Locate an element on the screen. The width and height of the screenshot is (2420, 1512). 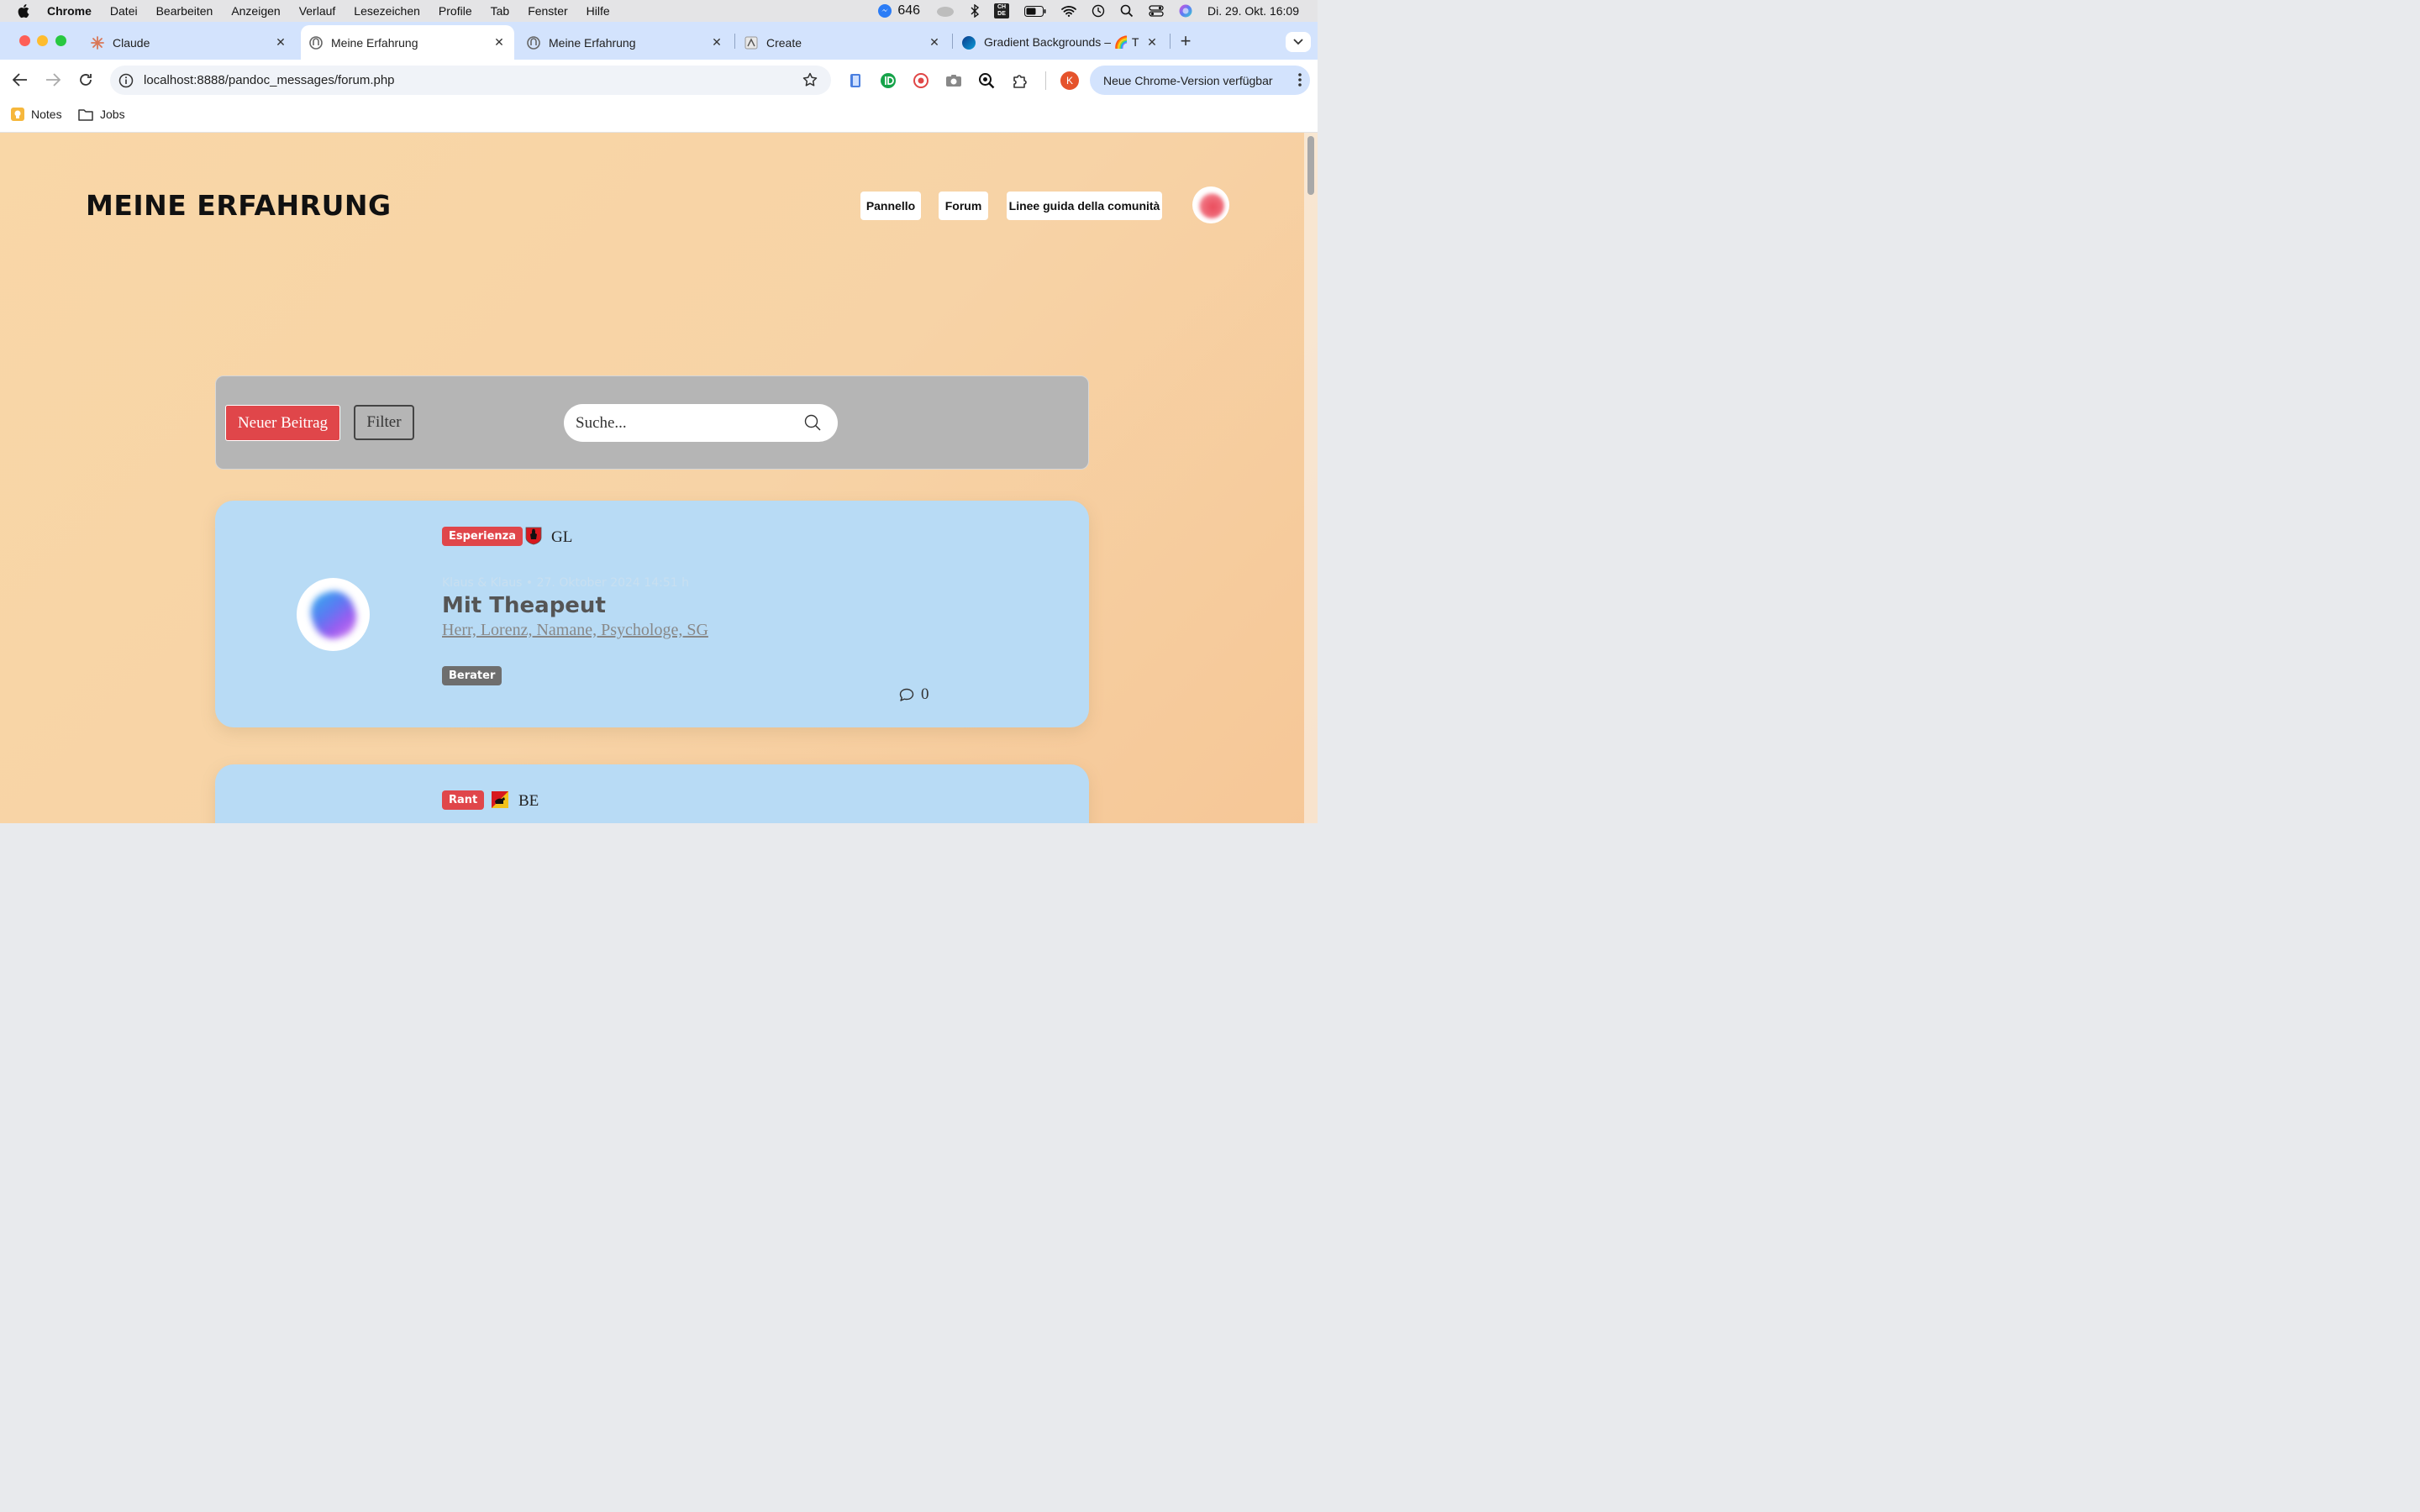
notification-count: 646 is located at coordinates (909, 10).